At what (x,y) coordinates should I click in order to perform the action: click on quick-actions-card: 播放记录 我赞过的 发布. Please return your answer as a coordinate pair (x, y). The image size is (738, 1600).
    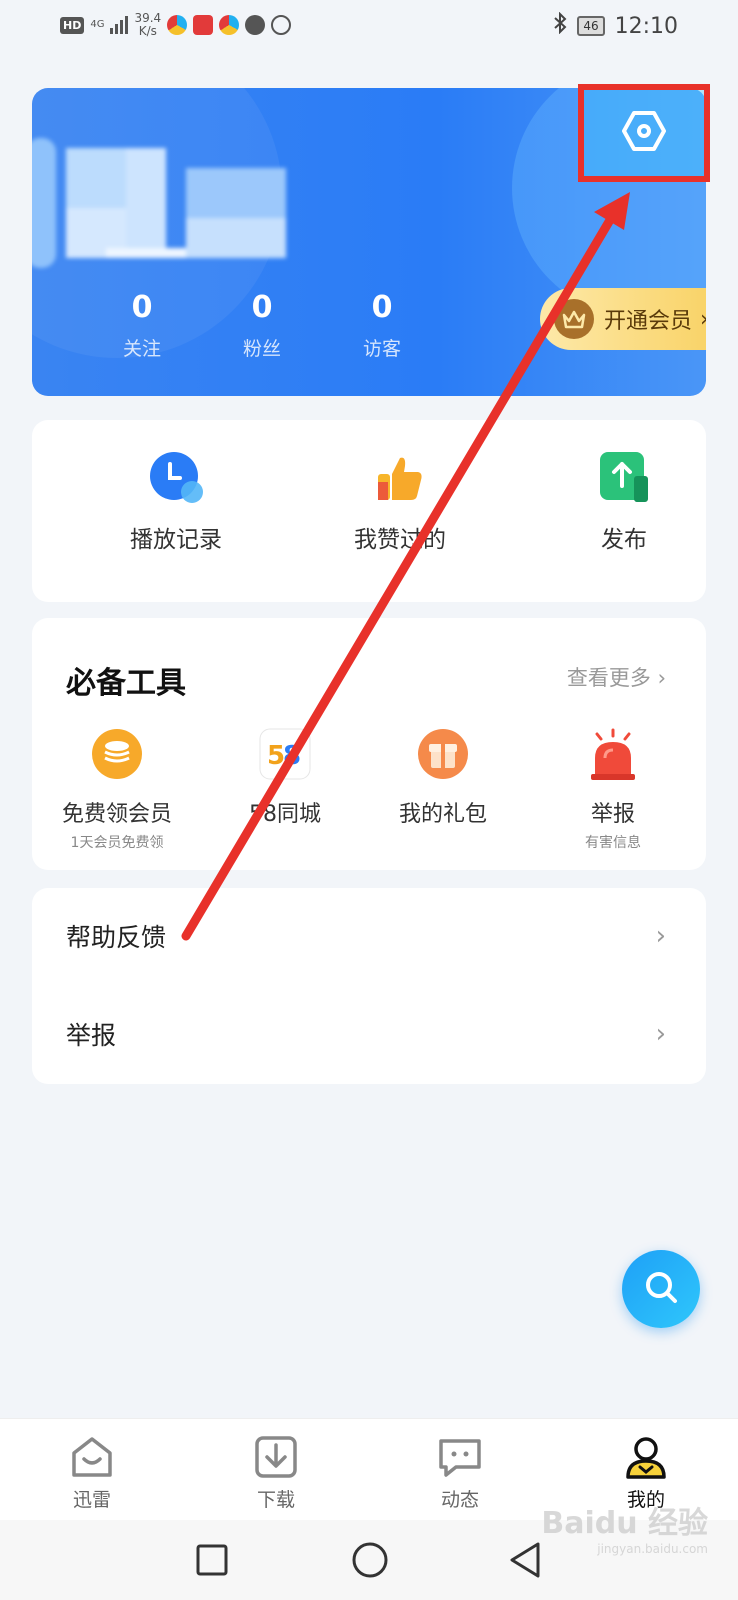
    Looking at the image, I should click on (369, 511).